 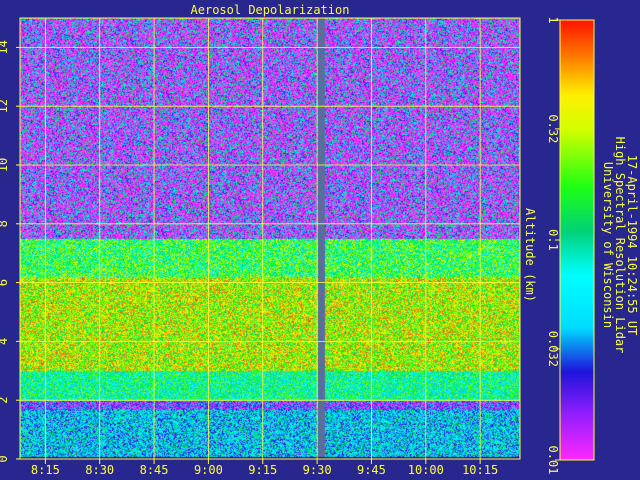 What do you see at coordinates (208, 470) in the screenshot?
I see `x-tick-label: 9:00` at bounding box center [208, 470].